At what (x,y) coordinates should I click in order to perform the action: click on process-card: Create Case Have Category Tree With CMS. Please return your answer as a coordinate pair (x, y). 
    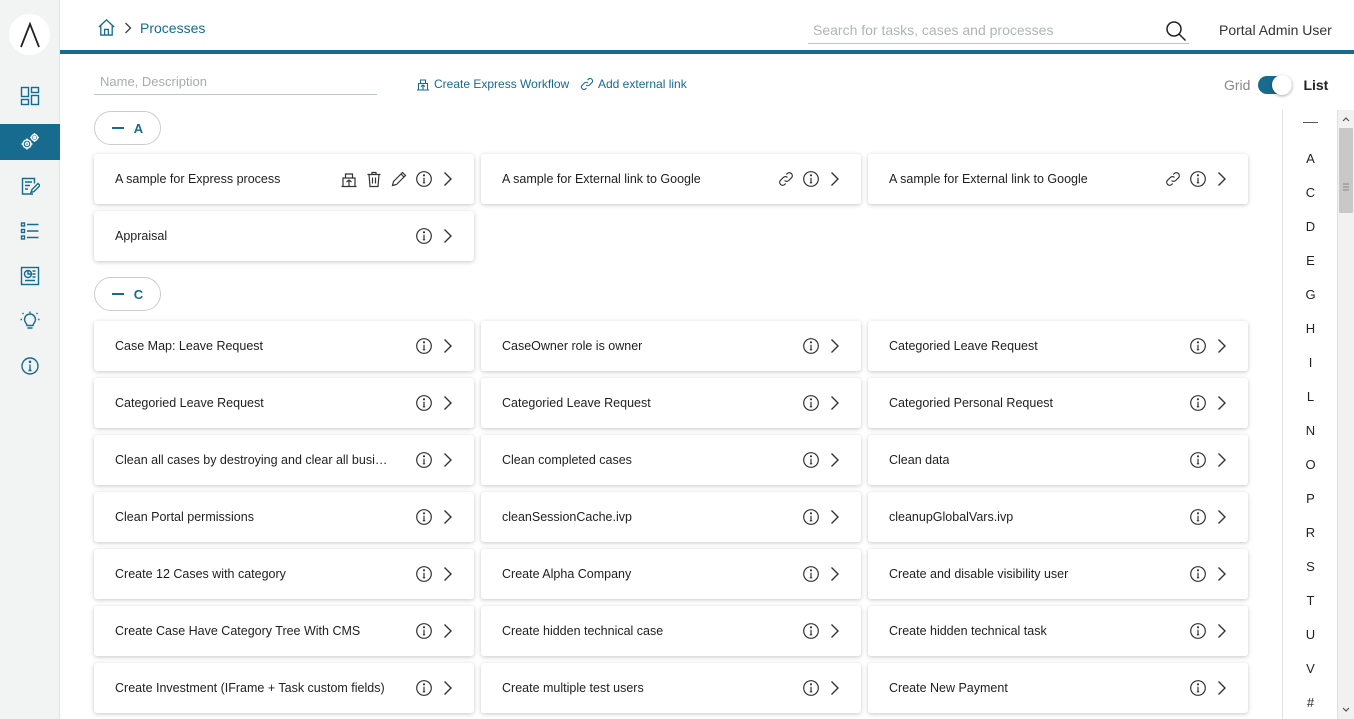
    Looking at the image, I should click on (284, 631).